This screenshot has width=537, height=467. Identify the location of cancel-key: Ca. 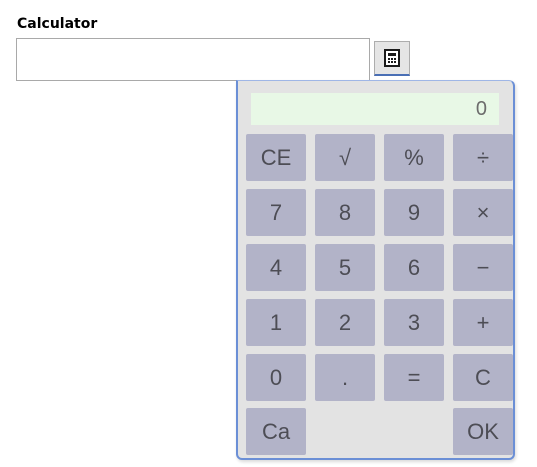
(276, 431).